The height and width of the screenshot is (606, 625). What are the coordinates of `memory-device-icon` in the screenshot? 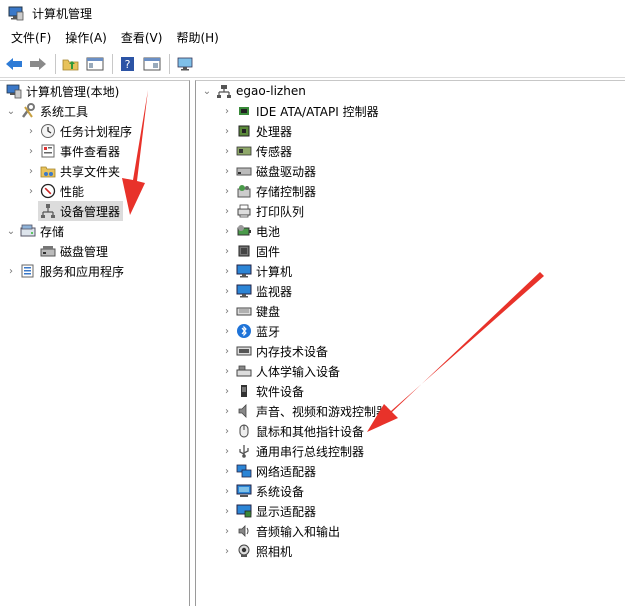 It's located at (244, 351).